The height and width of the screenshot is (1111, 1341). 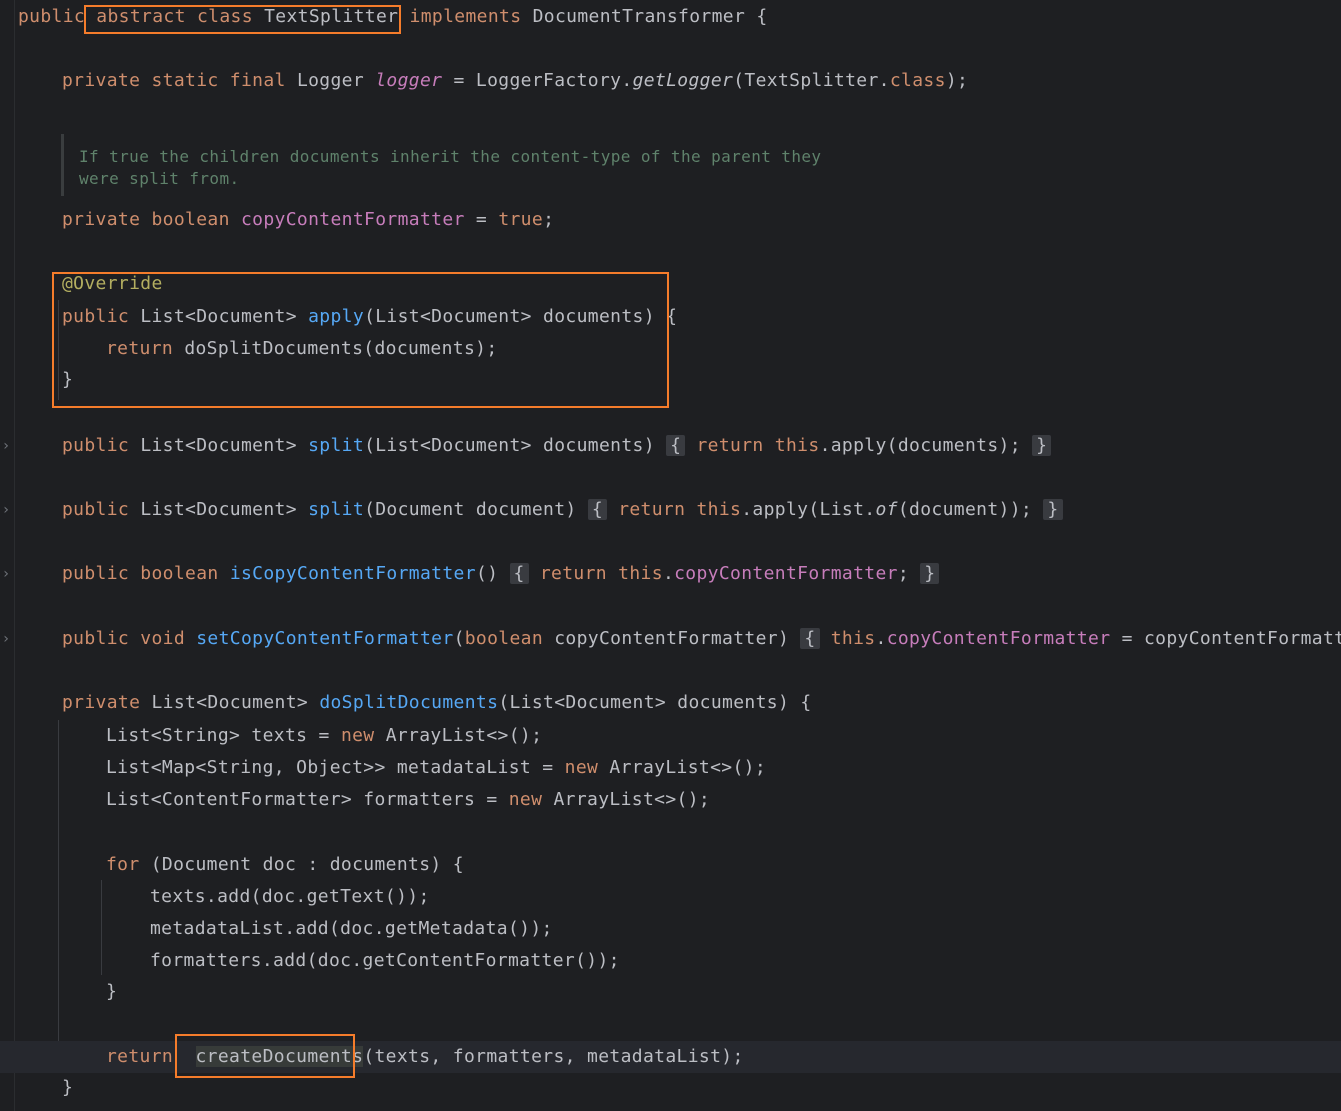 What do you see at coordinates (62, 165) in the screenshot?
I see `doc-comment-bar` at bounding box center [62, 165].